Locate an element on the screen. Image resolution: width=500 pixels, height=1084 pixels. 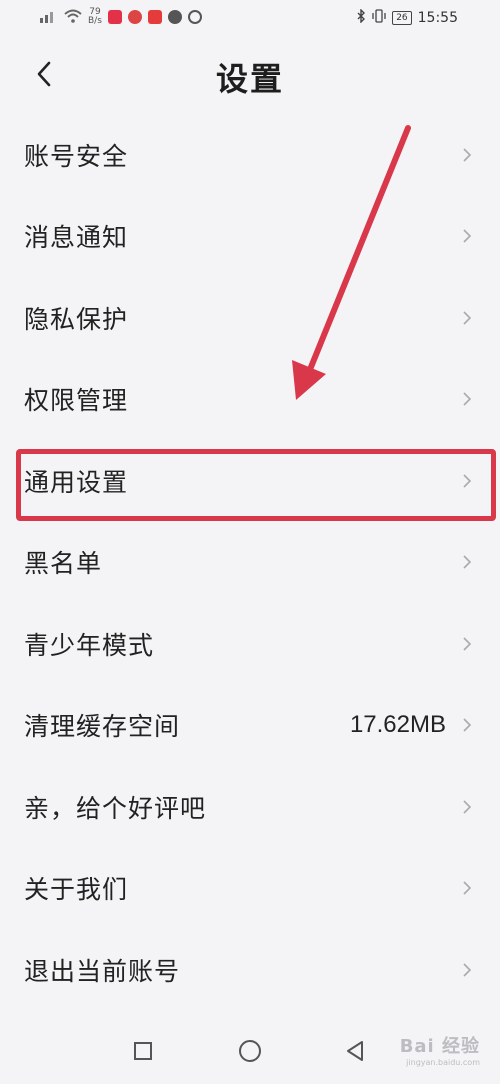
settings-item-label: 账号安全 is located at coordinates (76, 156).